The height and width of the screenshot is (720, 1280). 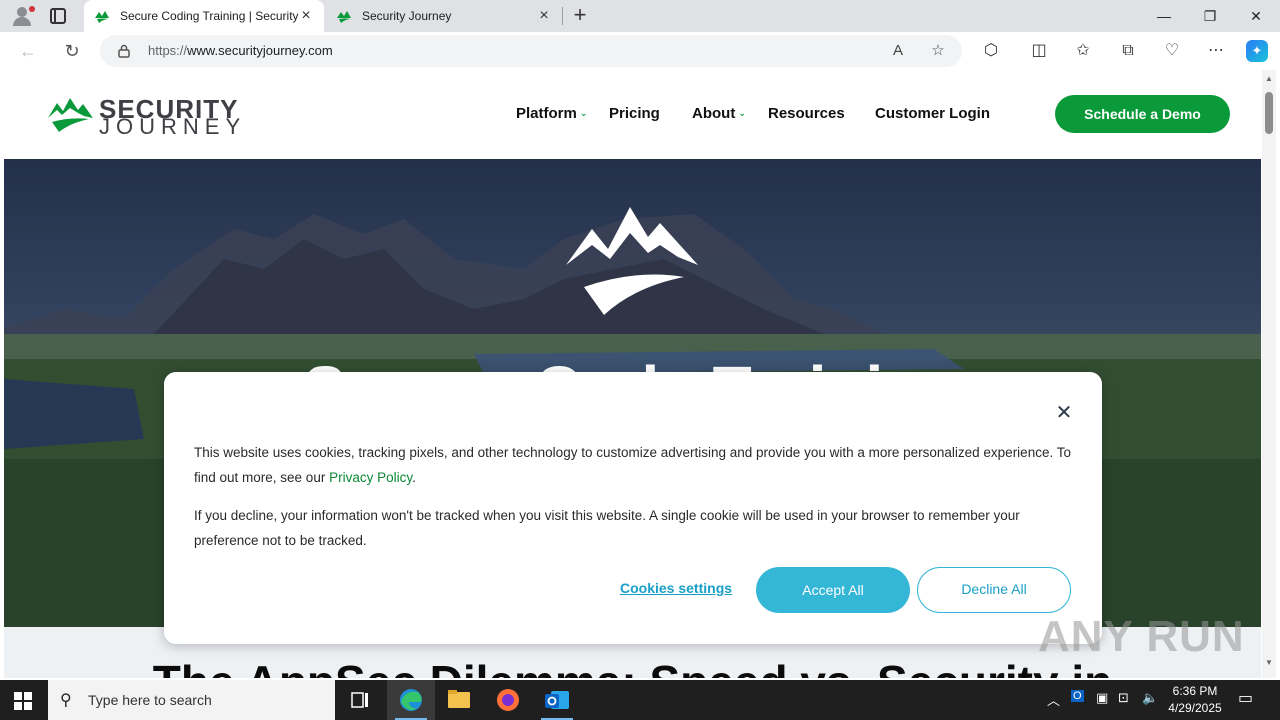 What do you see at coordinates (1172, 51) in the screenshot?
I see `browser-essentials-icon: ♡` at bounding box center [1172, 51].